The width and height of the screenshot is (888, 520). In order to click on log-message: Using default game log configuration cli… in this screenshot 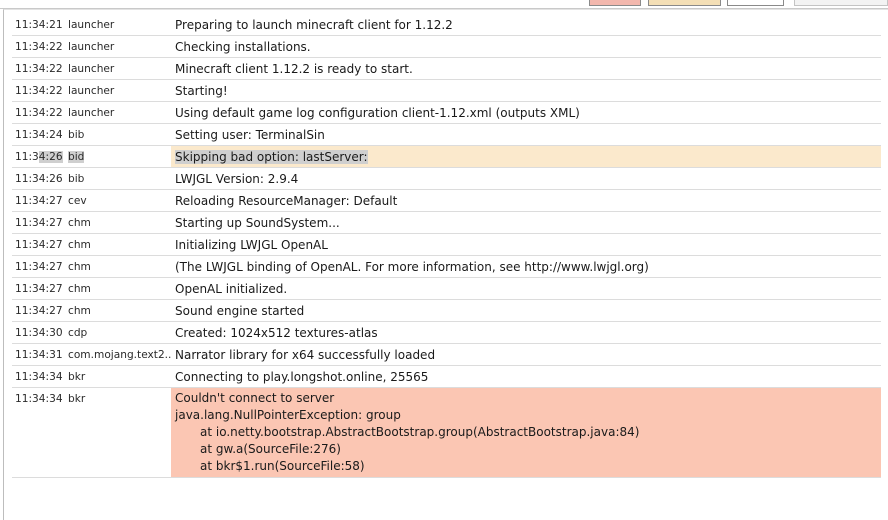, I will do `click(377, 113)`.